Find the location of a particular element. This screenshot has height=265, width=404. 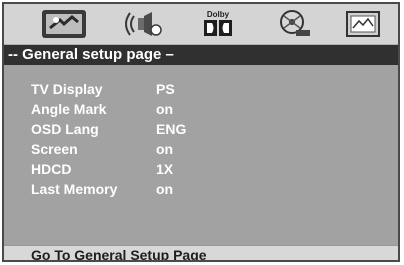

setting-row-last-memory: Last Memory on is located at coordinates (201, 191).